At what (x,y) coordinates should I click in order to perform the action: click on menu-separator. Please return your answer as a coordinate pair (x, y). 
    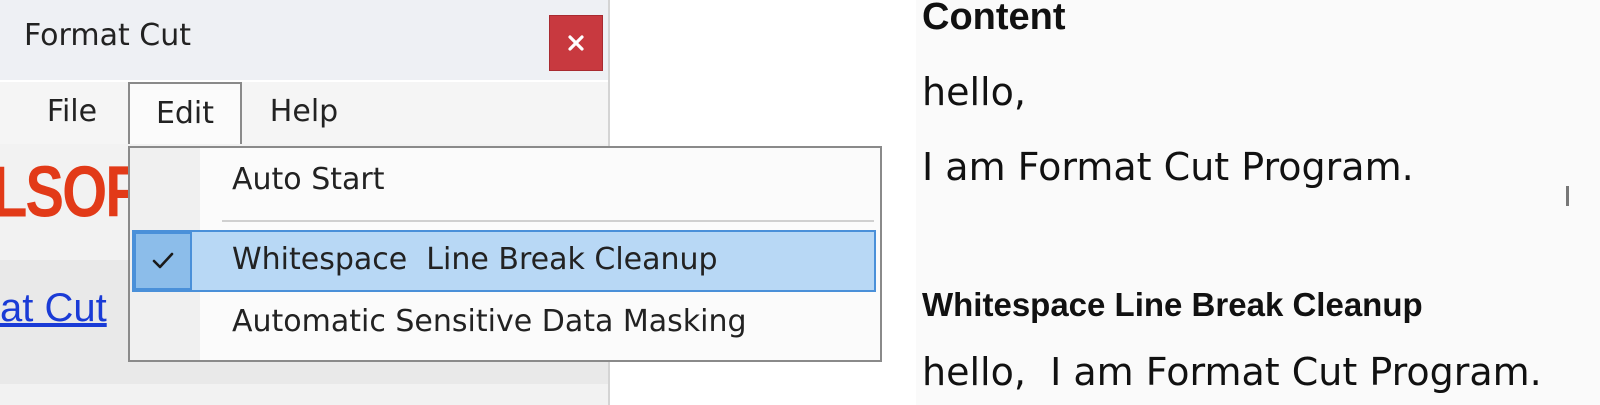
    Looking at the image, I should click on (548, 221).